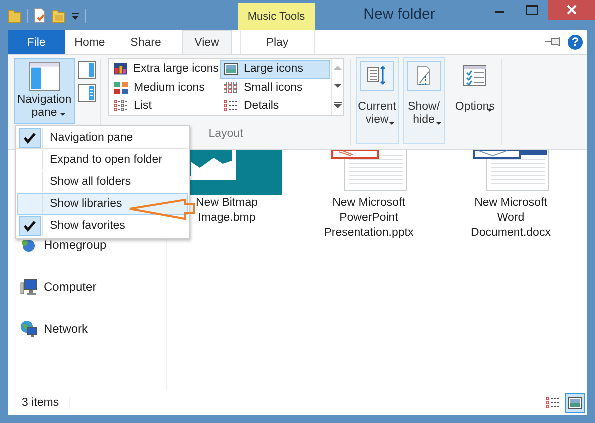 The height and width of the screenshot is (423, 595). I want to click on sidebar-item: Homegroup, so click(75, 245).